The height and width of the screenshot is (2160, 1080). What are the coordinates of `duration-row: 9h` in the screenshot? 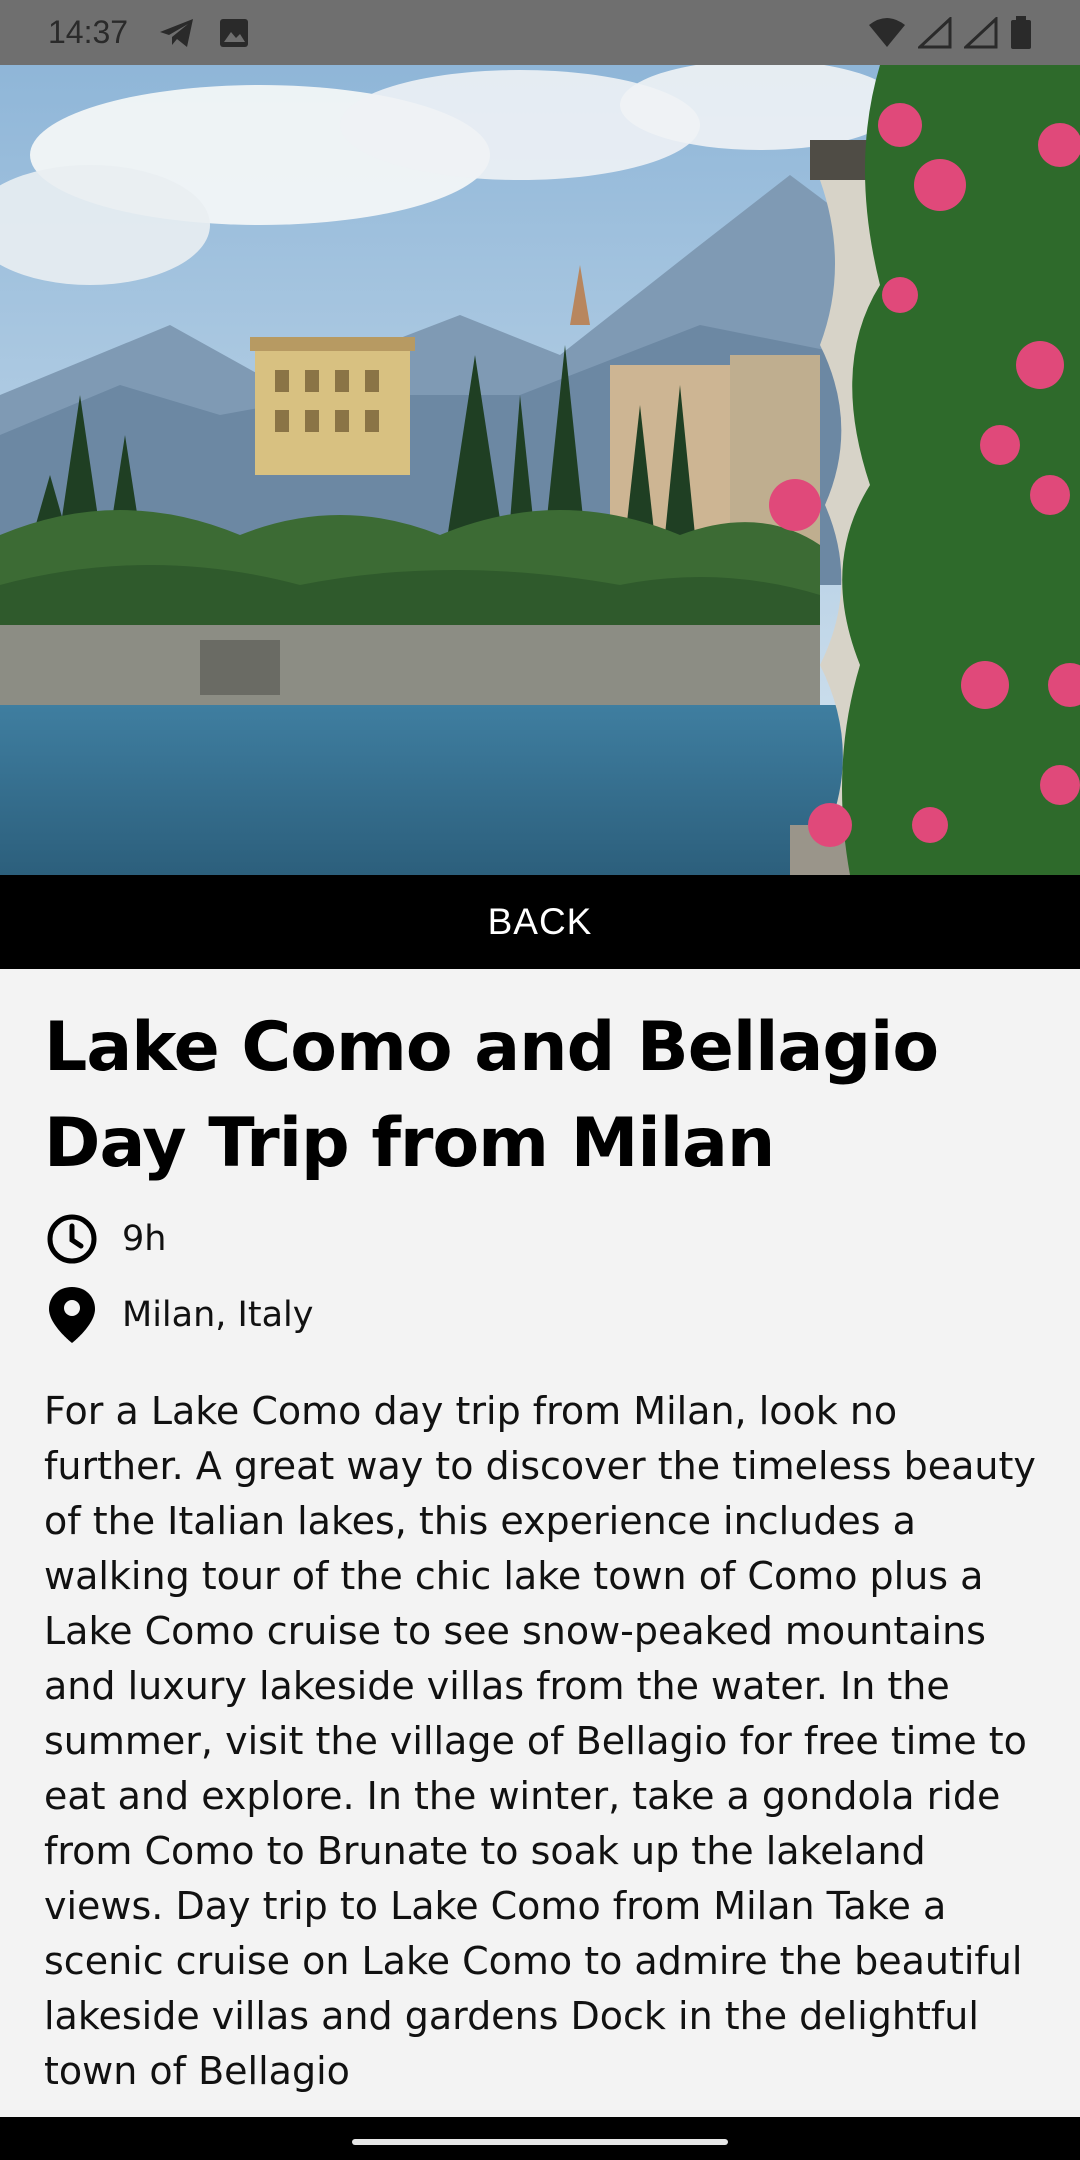 It's located at (544, 1239).